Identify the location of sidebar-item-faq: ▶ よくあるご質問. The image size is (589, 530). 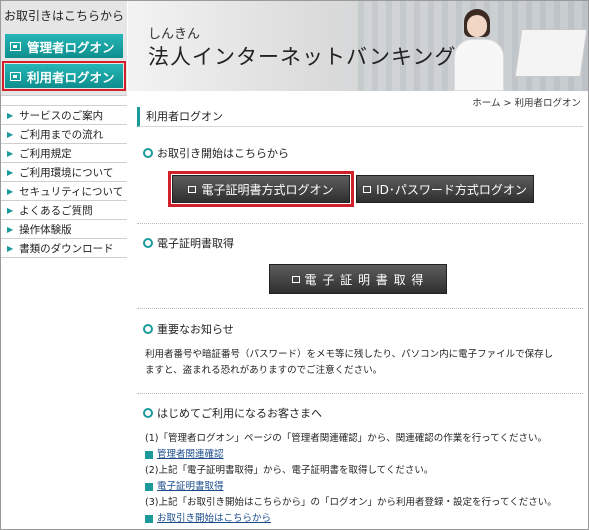
(64, 210).